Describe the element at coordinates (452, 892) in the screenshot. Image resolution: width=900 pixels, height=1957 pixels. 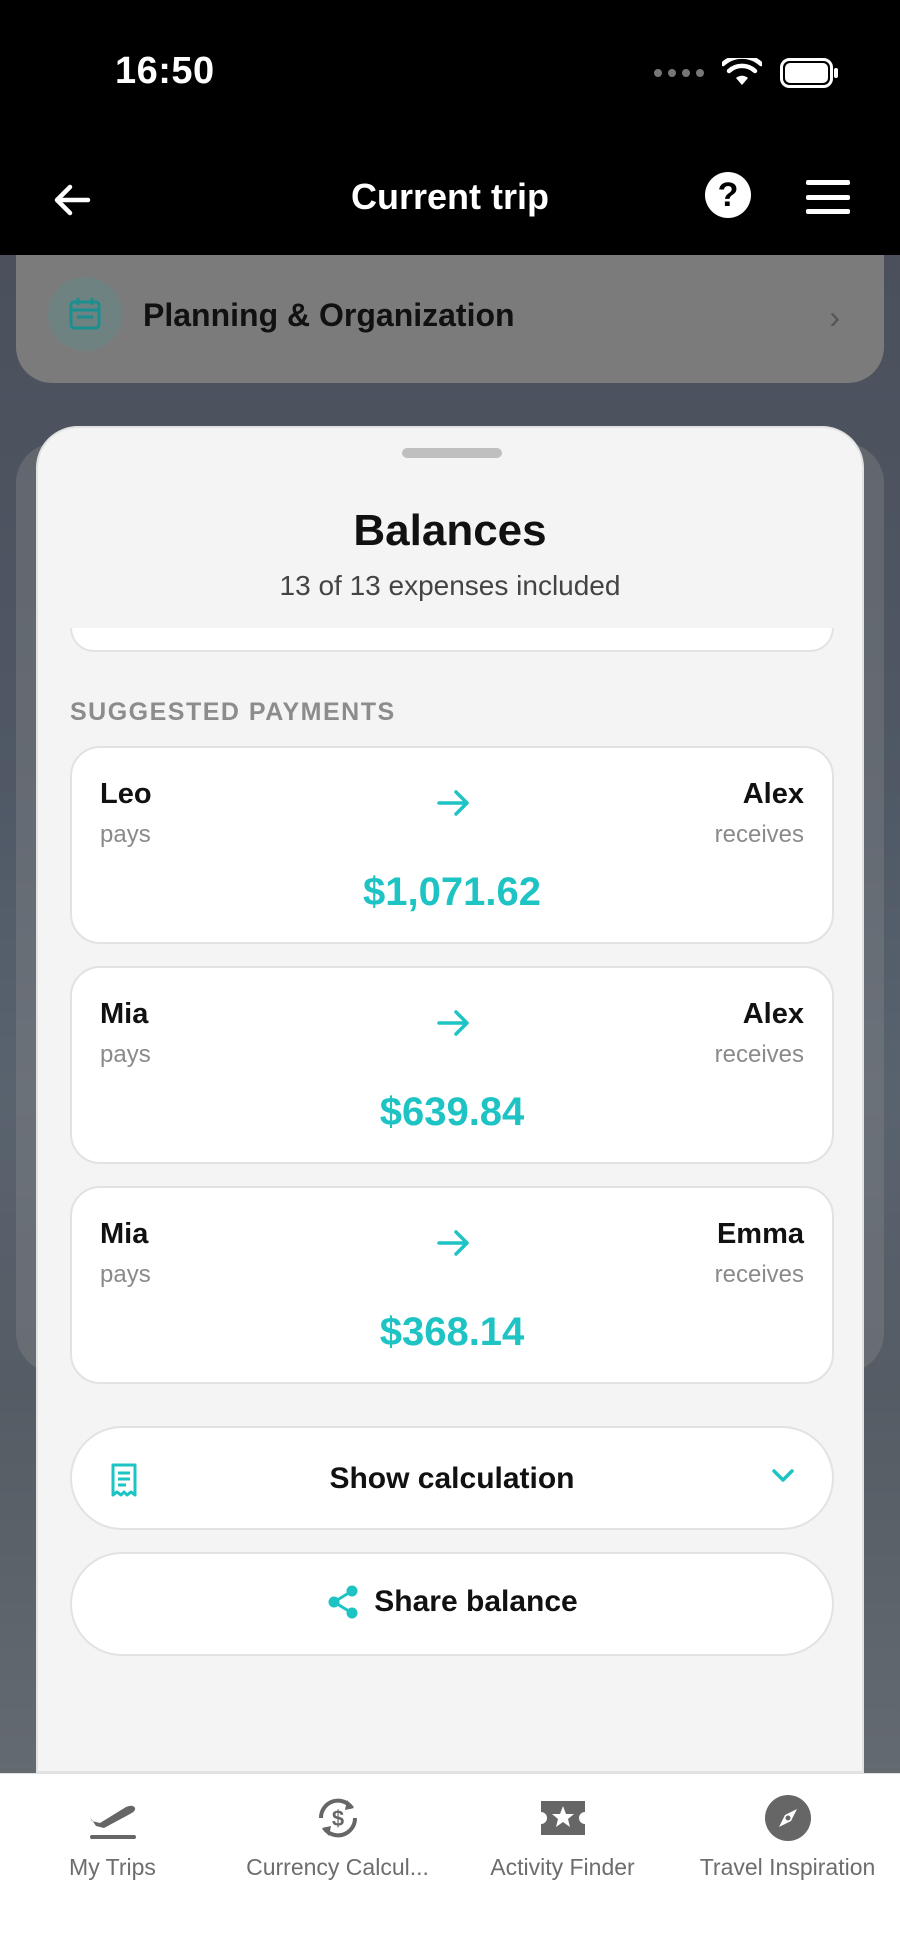
I see `payment-amount: $1,071.62` at that location.